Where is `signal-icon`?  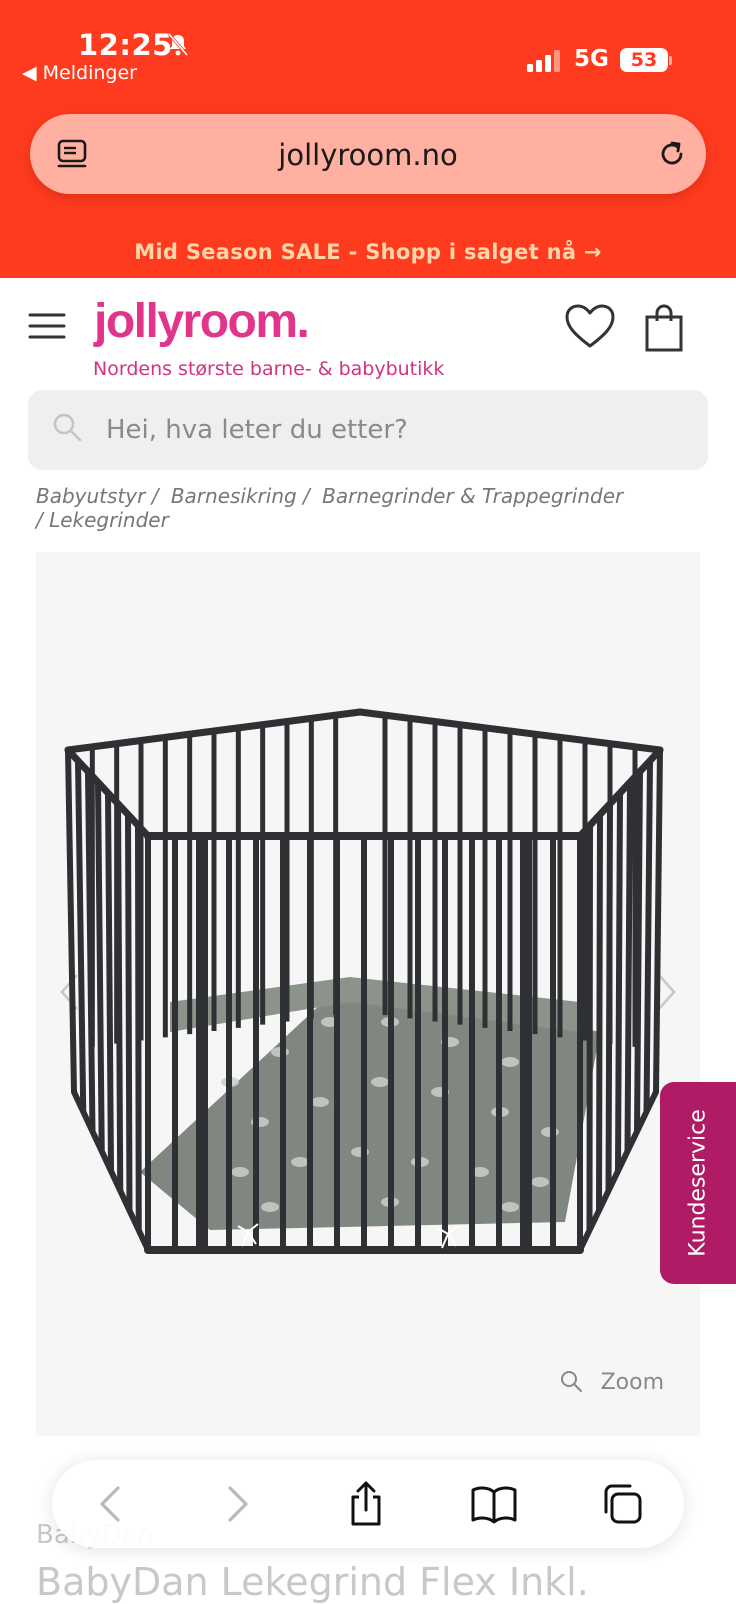 signal-icon is located at coordinates (543, 61).